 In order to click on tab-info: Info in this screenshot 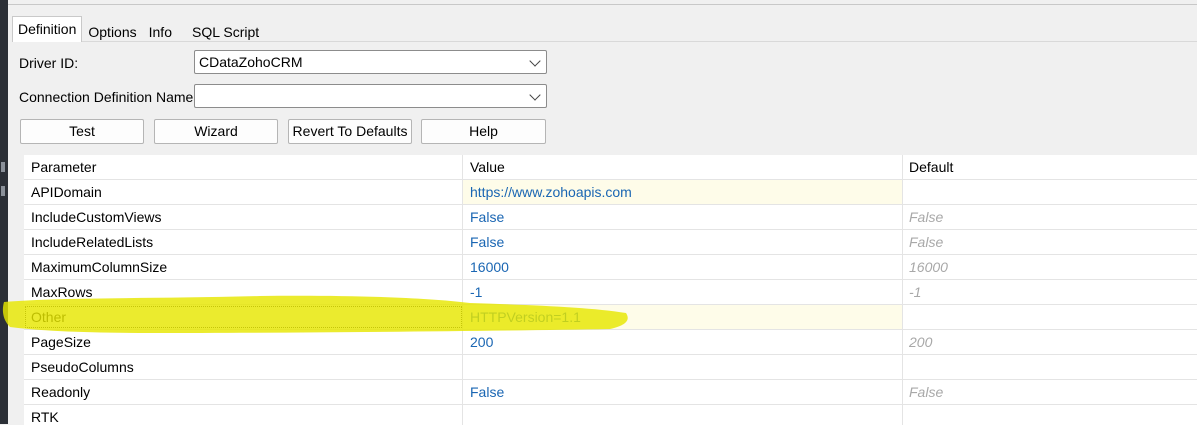, I will do `click(160, 31)`.